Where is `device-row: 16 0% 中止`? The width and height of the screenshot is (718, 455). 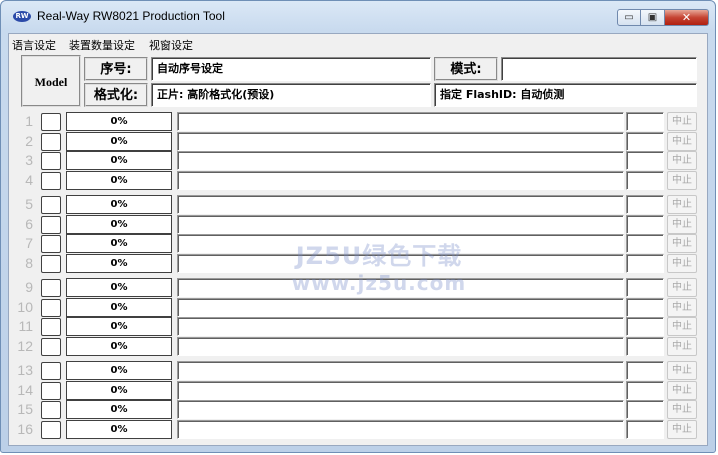
device-row: 16 0% 中止 is located at coordinates (359, 429).